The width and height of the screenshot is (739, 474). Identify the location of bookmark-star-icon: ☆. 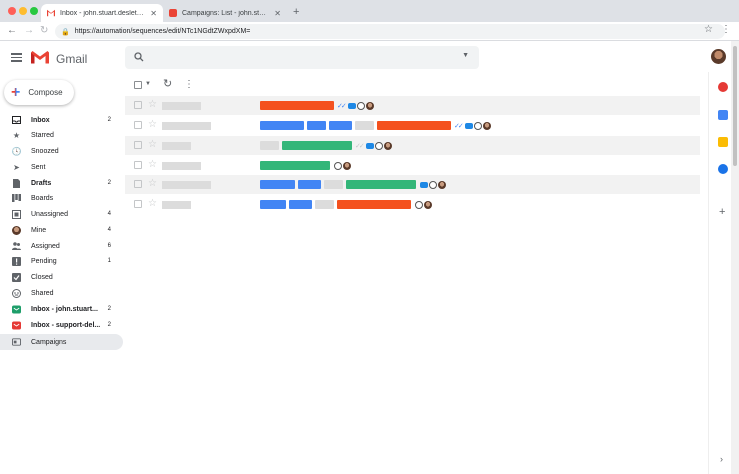
(708, 30).